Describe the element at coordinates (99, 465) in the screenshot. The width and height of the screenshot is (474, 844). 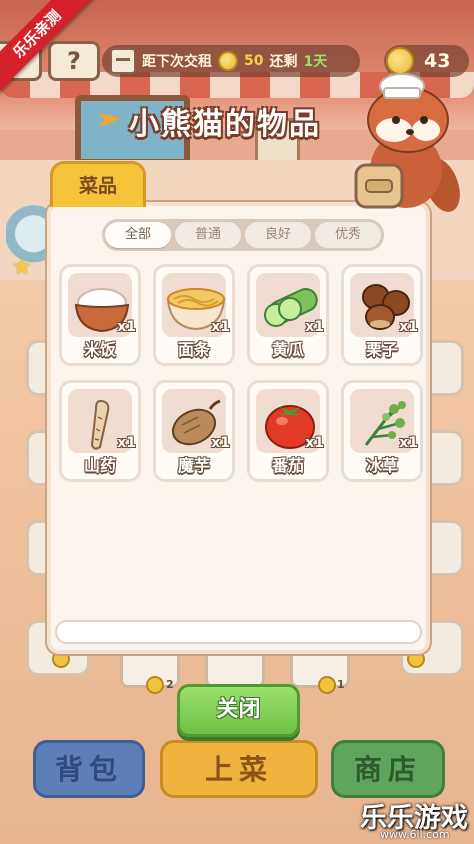
I see `item-name: 山药` at that location.